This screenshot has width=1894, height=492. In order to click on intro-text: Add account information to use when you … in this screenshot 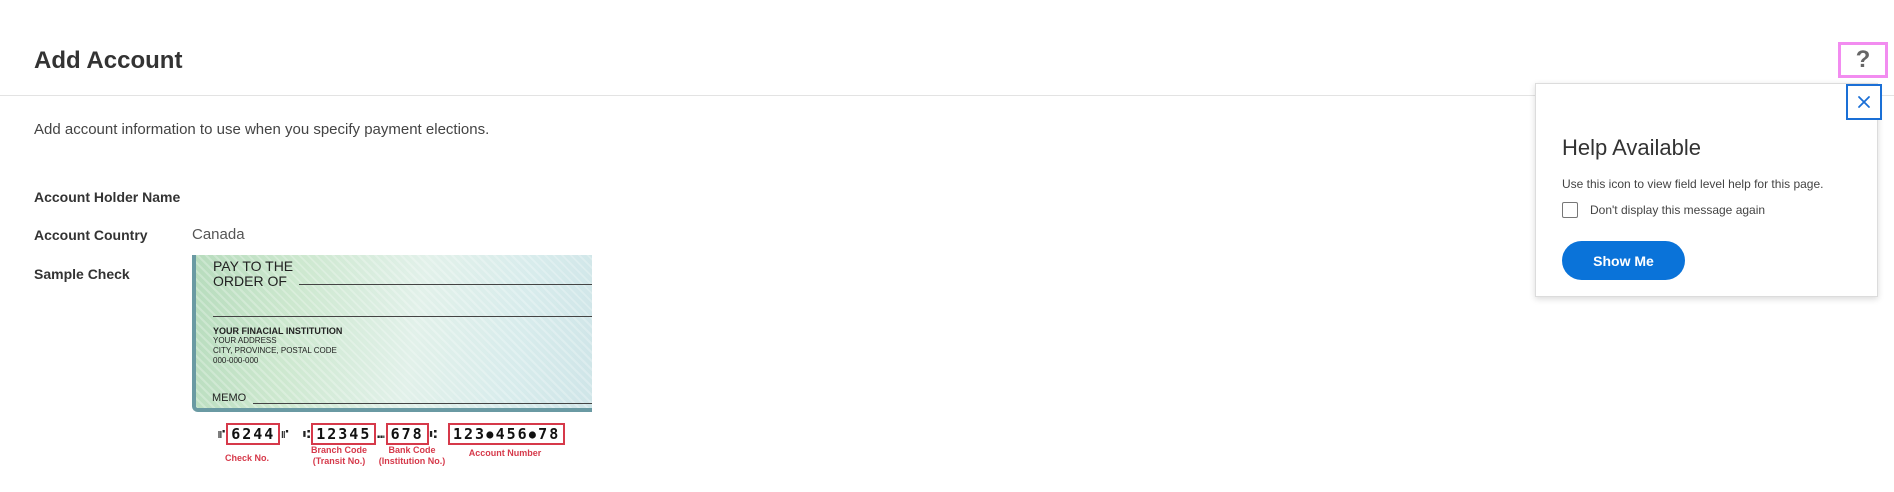, I will do `click(262, 129)`.